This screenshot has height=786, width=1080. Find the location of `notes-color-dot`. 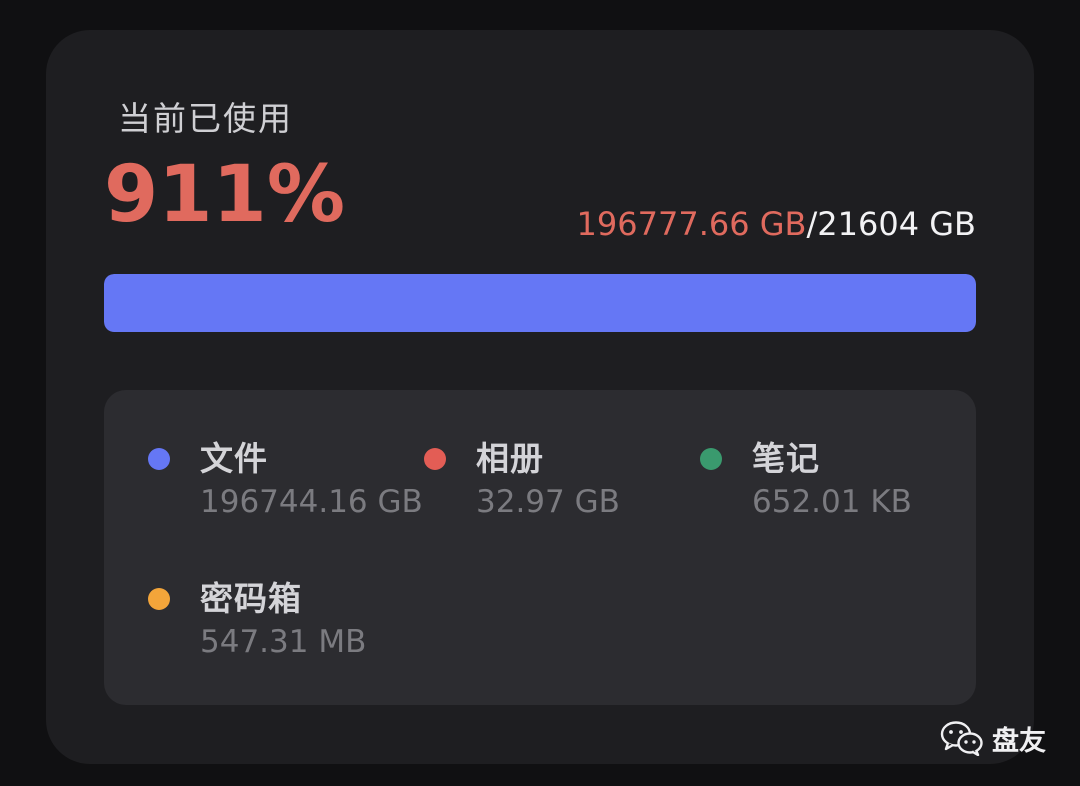

notes-color-dot is located at coordinates (711, 459).